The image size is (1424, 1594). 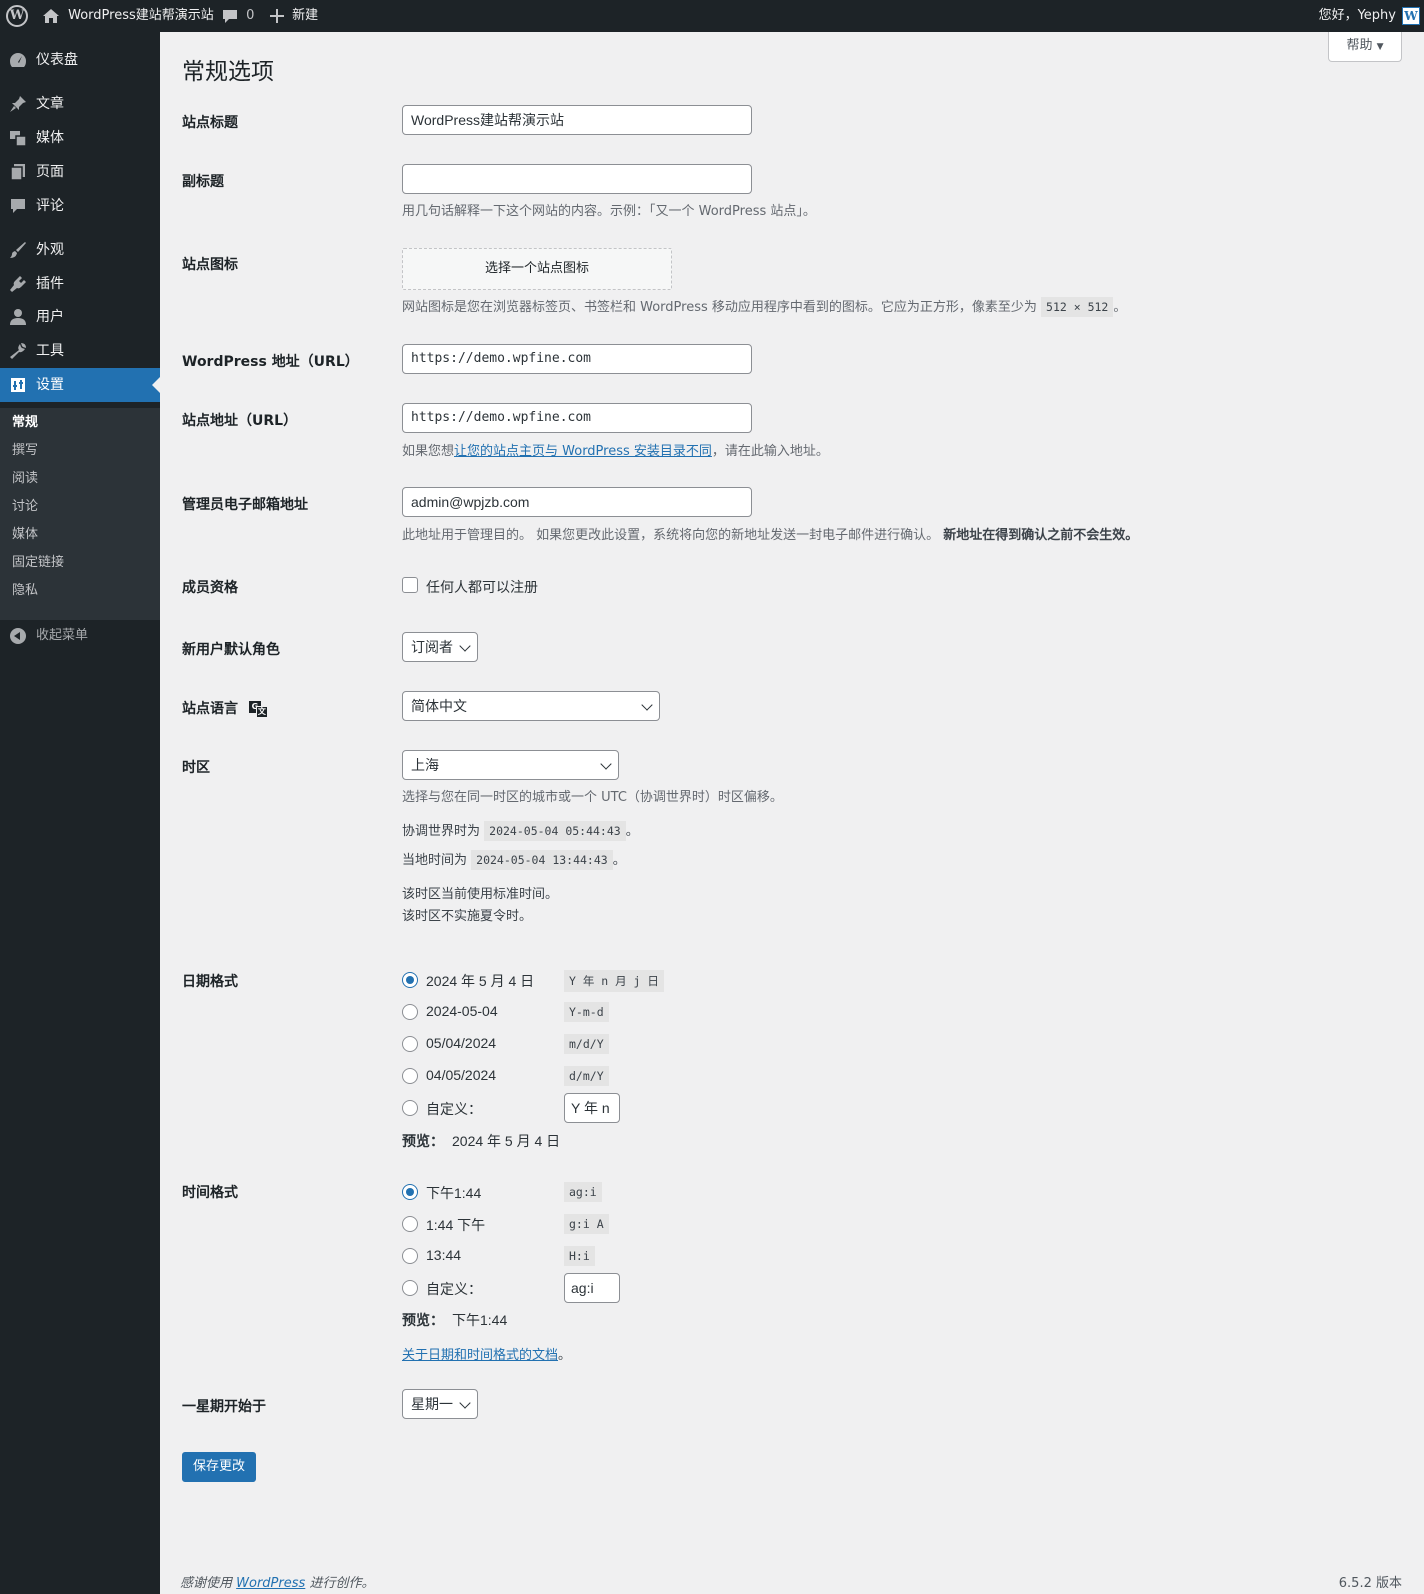 What do you see at coordinates (50, 206) in the screenshot?
I see `sidebar-item-label: 评论` at bounding box center [50, 206].